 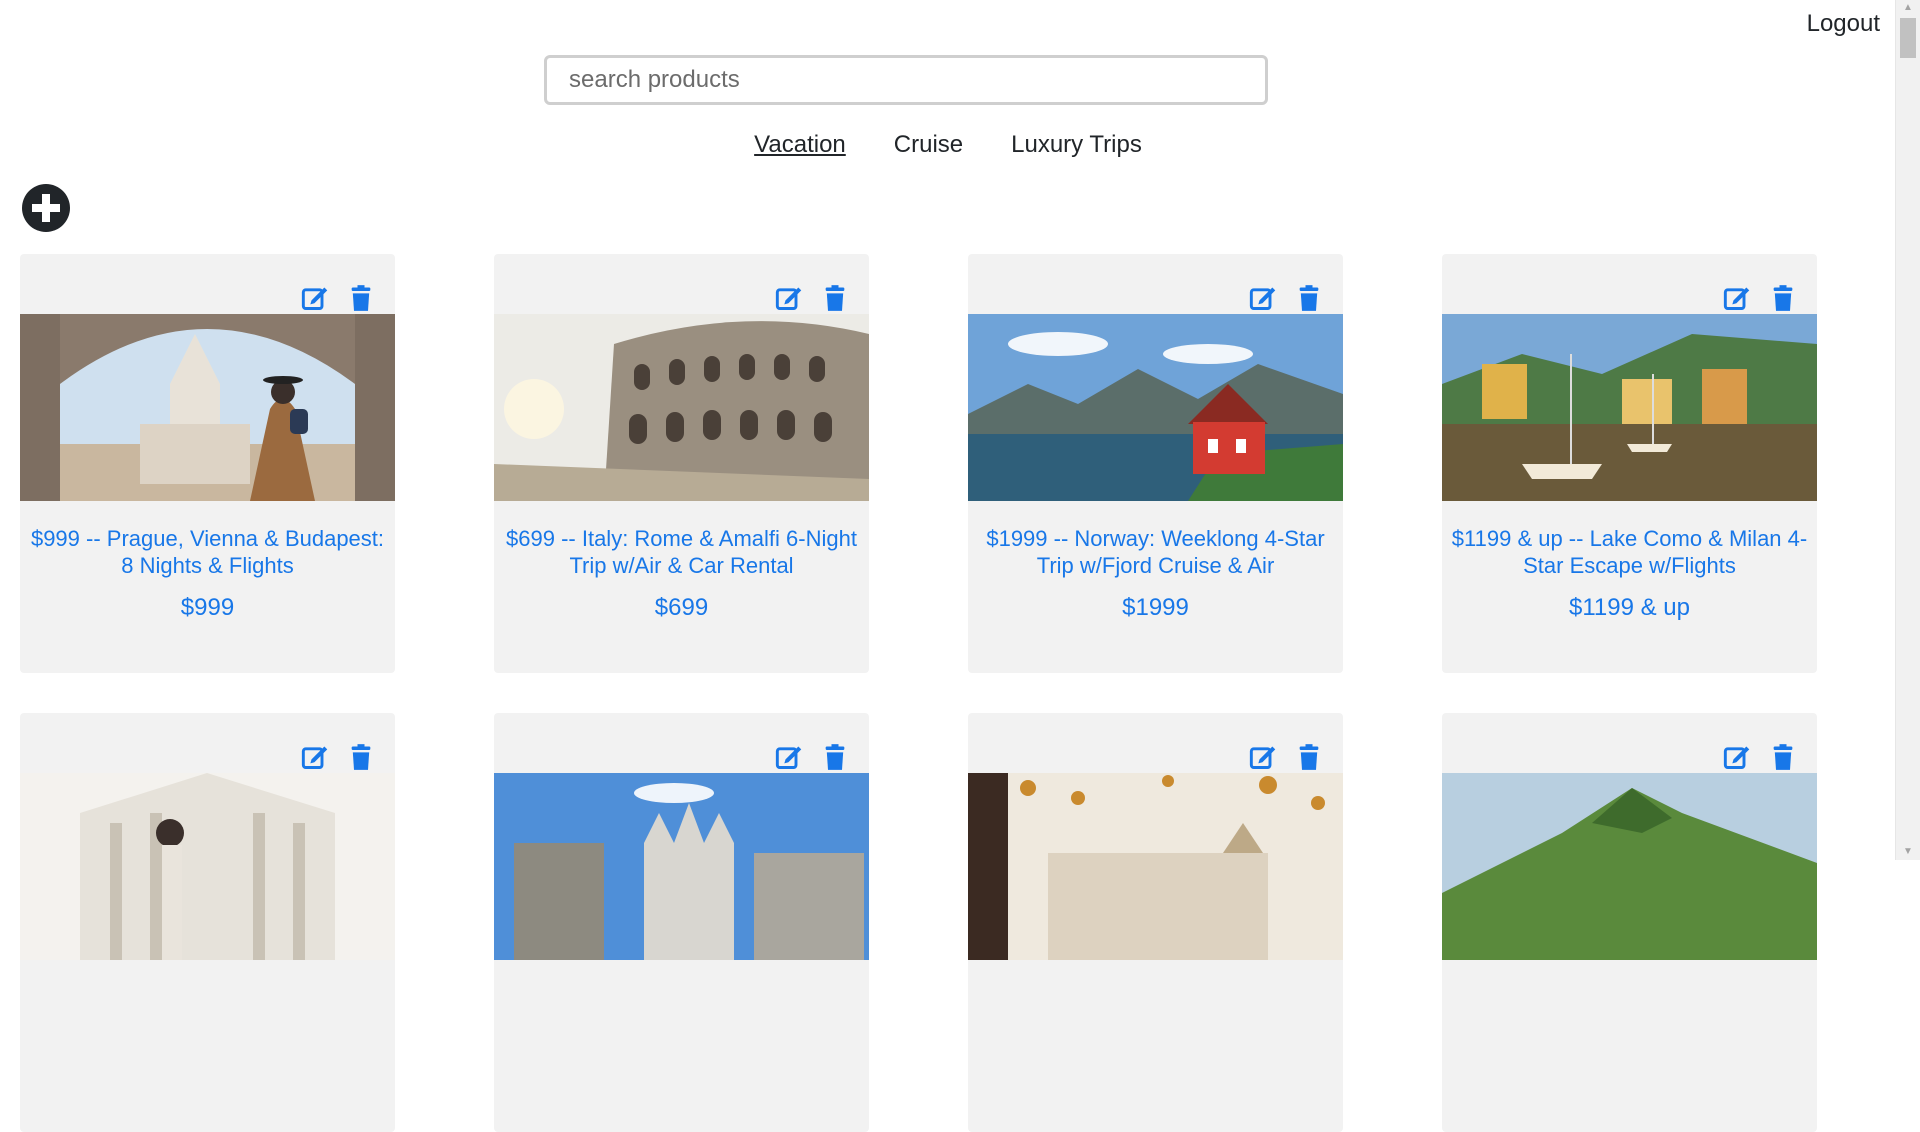 What do you see at coordinates (681, 866) in the screenshot?
I see `milan-duomo-photo` at bounding box center [681, 866].